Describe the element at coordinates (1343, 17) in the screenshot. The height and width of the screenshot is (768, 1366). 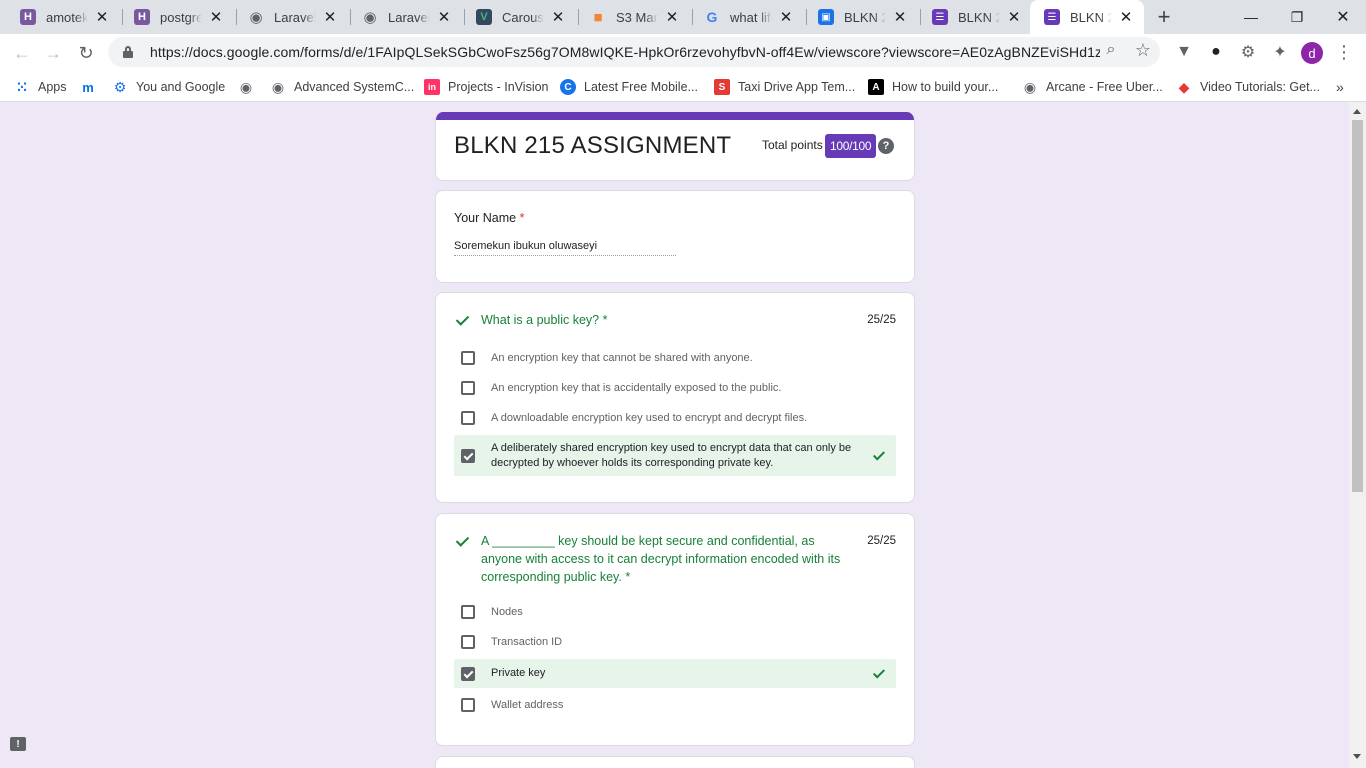
I see `window-close-button: ✕` at that location.